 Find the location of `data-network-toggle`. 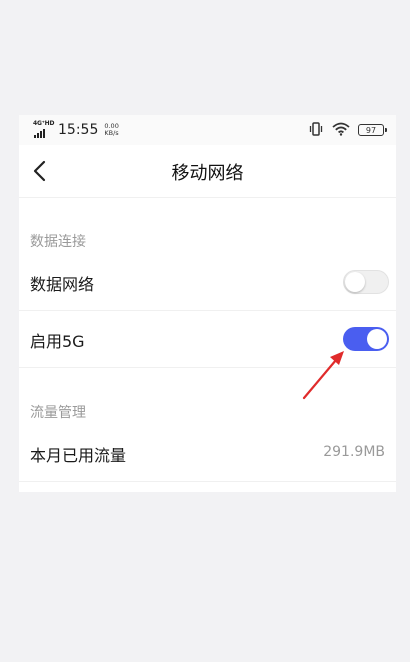

data-network-toggle is located at coordinates (366, 282).